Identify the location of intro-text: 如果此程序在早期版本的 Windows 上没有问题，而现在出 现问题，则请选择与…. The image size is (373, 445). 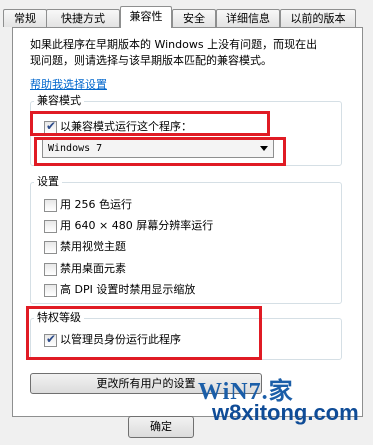
(195, 53).